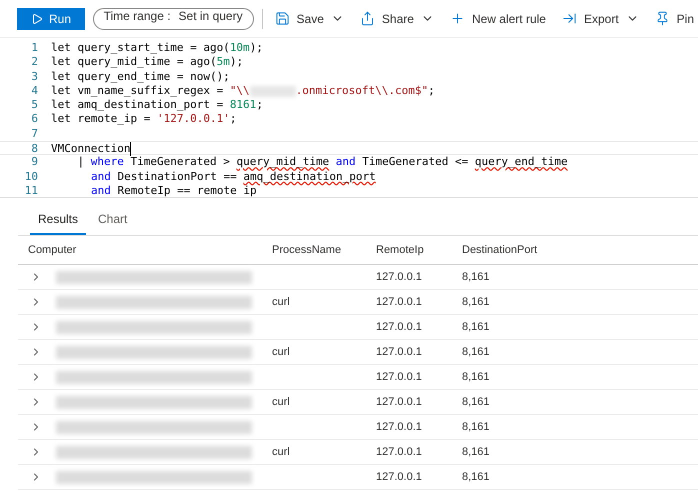 This screenshot has height=491, width=698. I want to click on code-text: VMConnection, so click(90, 148).